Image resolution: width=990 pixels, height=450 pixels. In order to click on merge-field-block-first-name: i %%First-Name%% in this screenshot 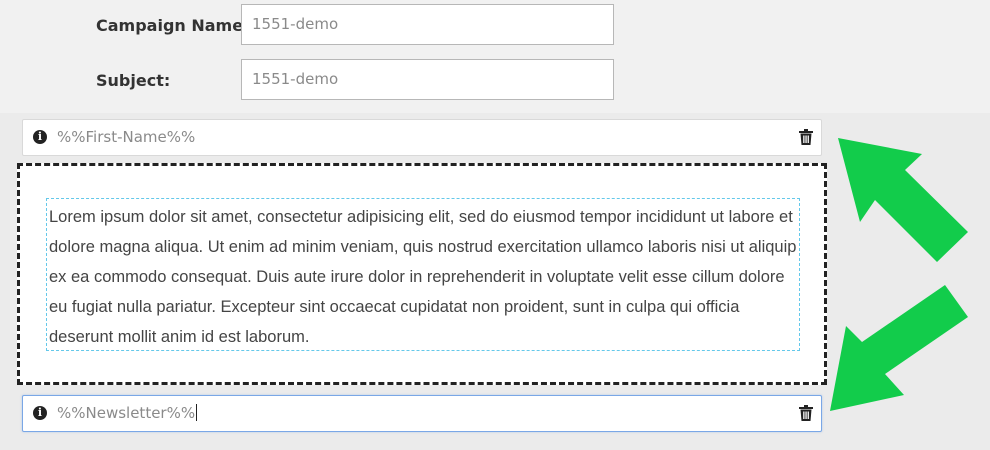, I will do `click(422, 137)`.